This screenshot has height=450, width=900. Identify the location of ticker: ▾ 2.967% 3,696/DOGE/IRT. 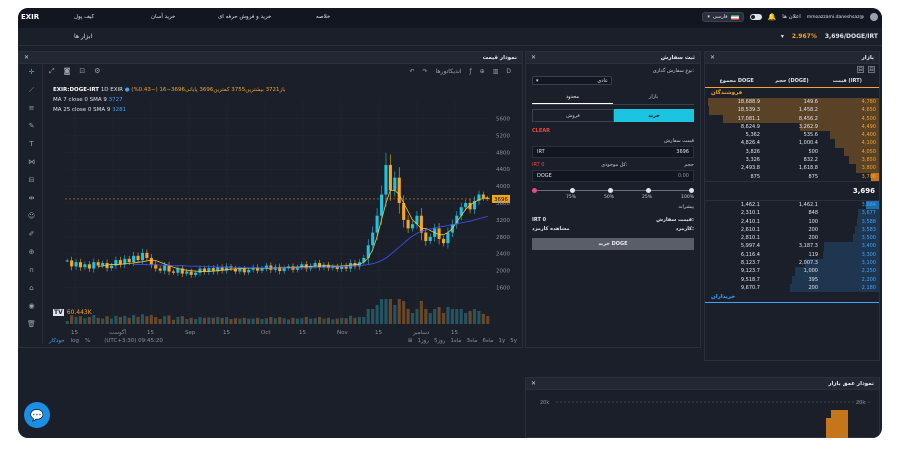
(829, 36).